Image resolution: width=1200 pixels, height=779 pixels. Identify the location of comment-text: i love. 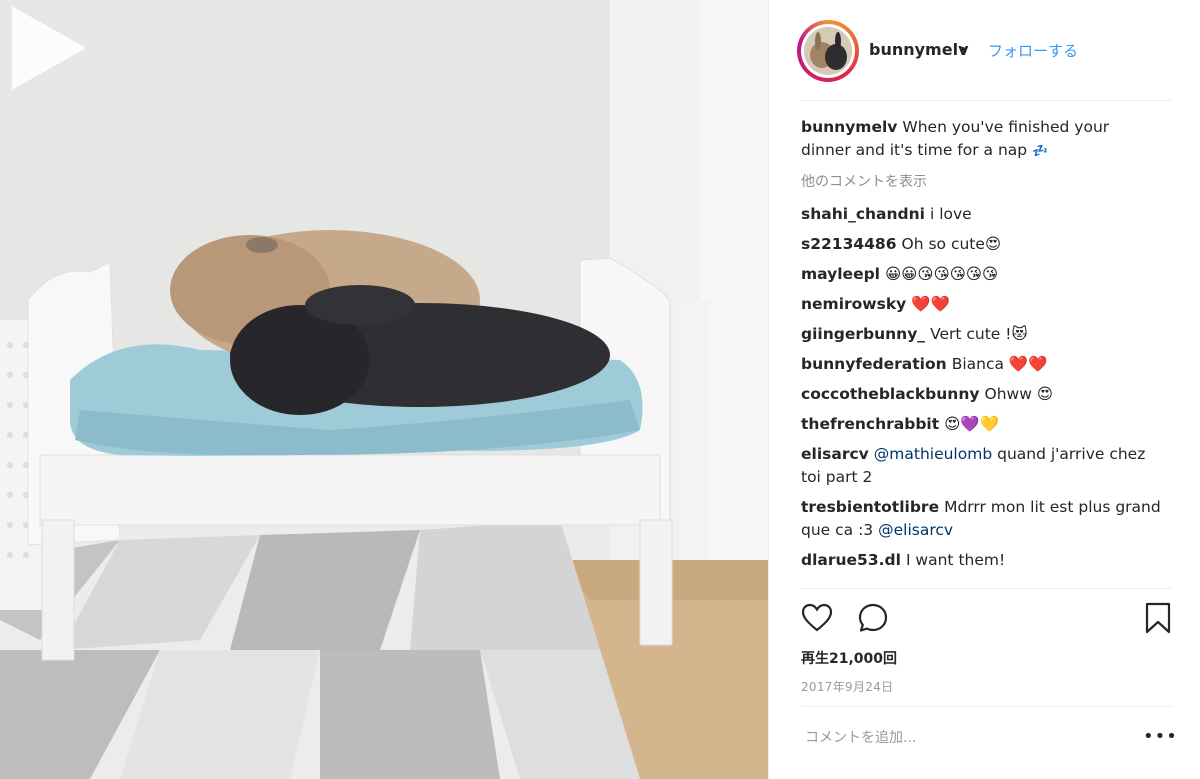
(950, 214).